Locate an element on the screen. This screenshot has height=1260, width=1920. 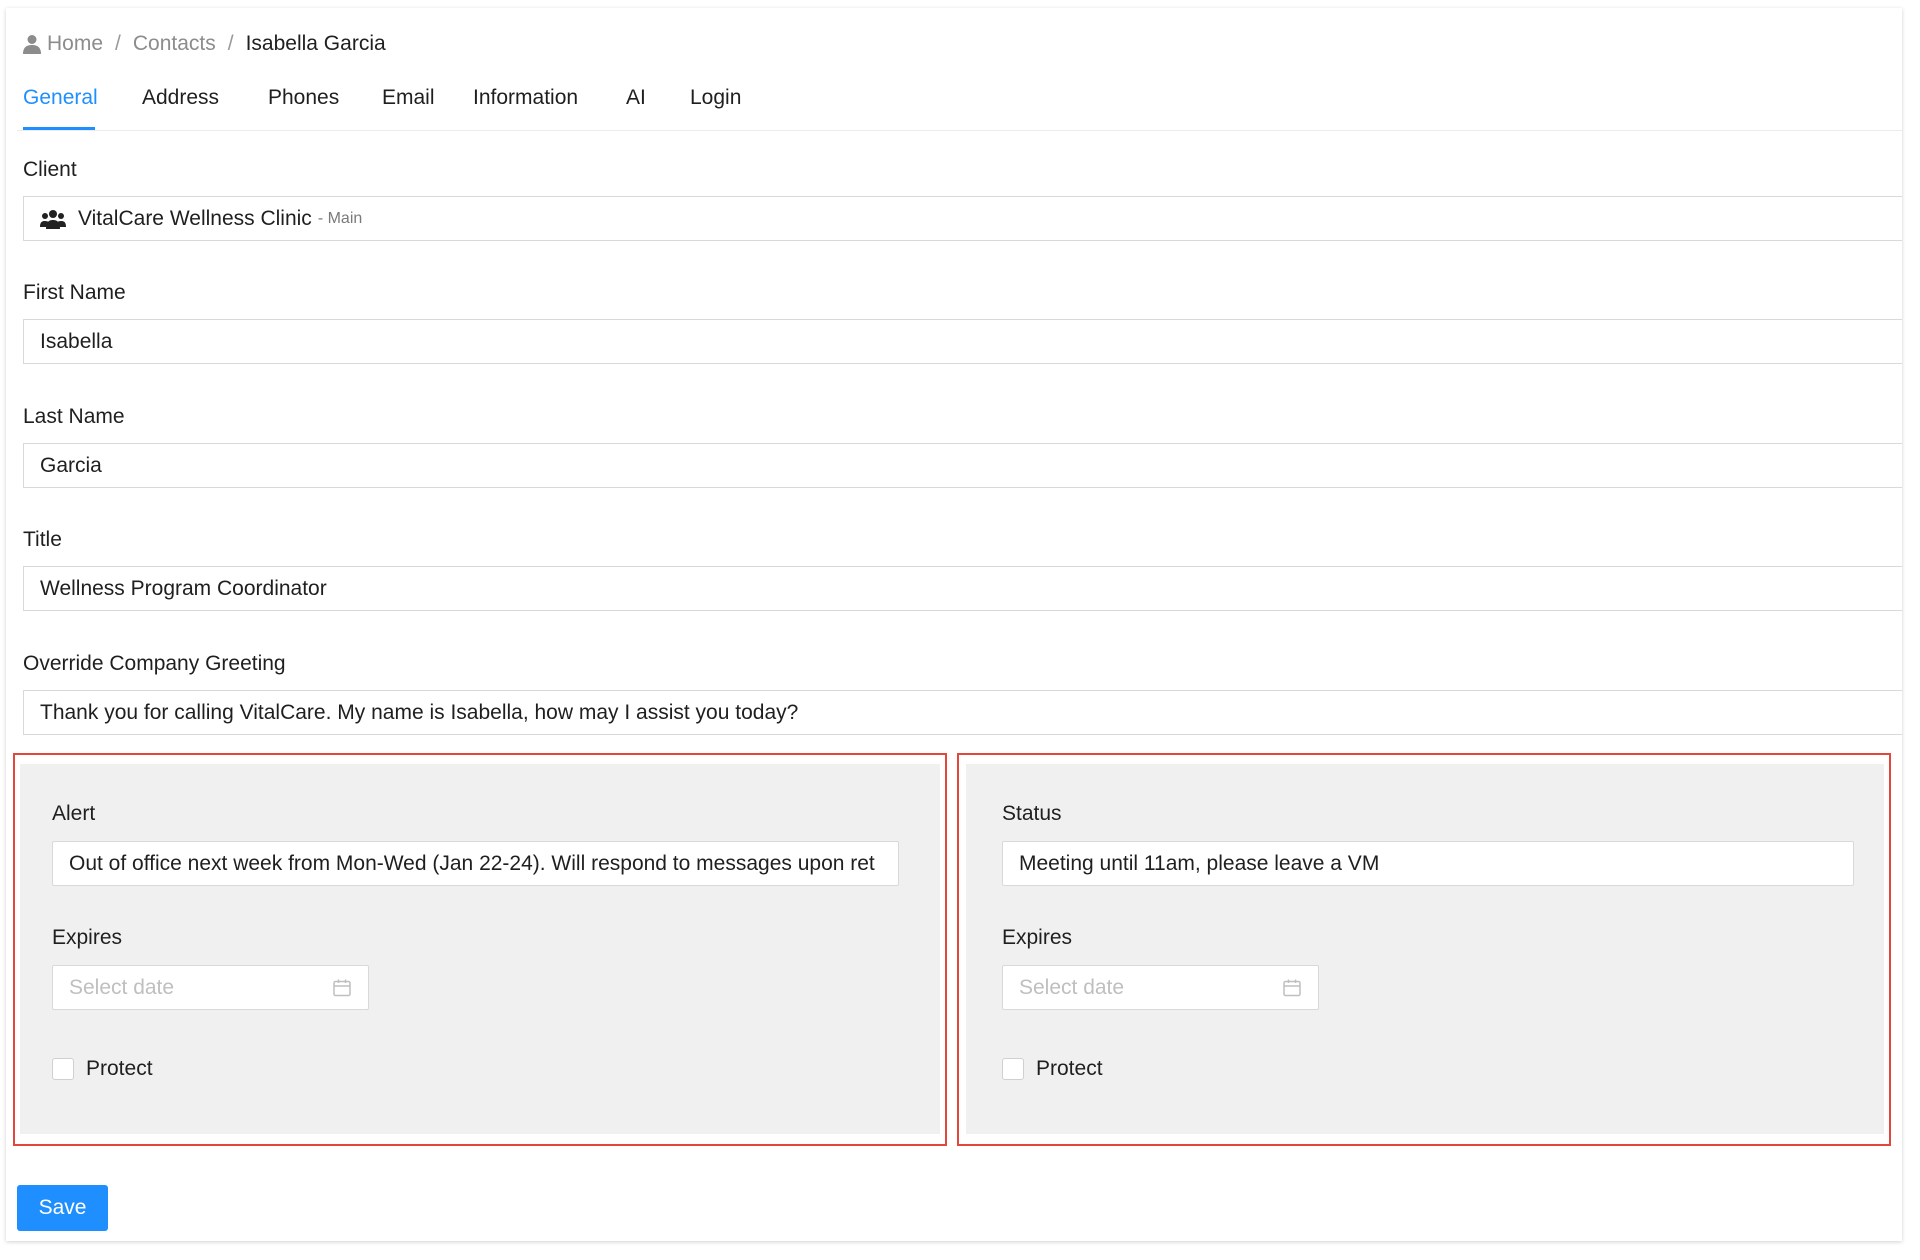
save-button: Save is located at coordinates (62, 1208).